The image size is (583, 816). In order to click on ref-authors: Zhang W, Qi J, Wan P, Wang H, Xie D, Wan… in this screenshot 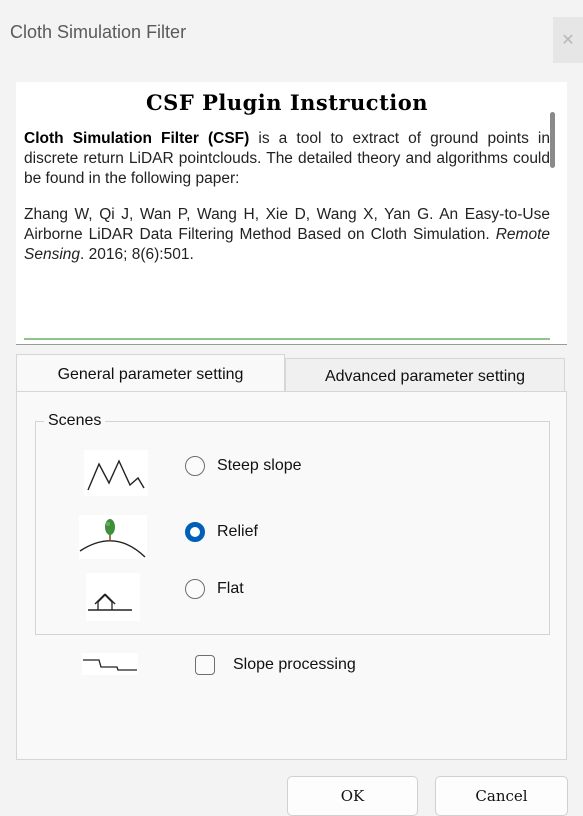, I will do `click(287, 224)`.